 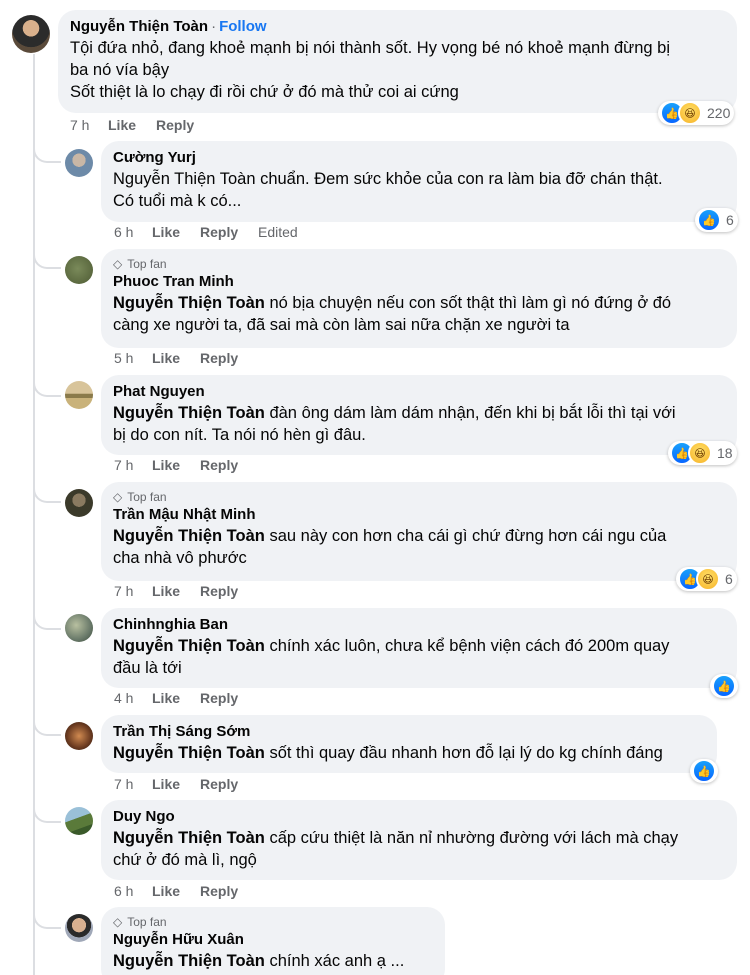 I want to click on comment-actions: 5 h Like Reply, so click(x=186, y=358).